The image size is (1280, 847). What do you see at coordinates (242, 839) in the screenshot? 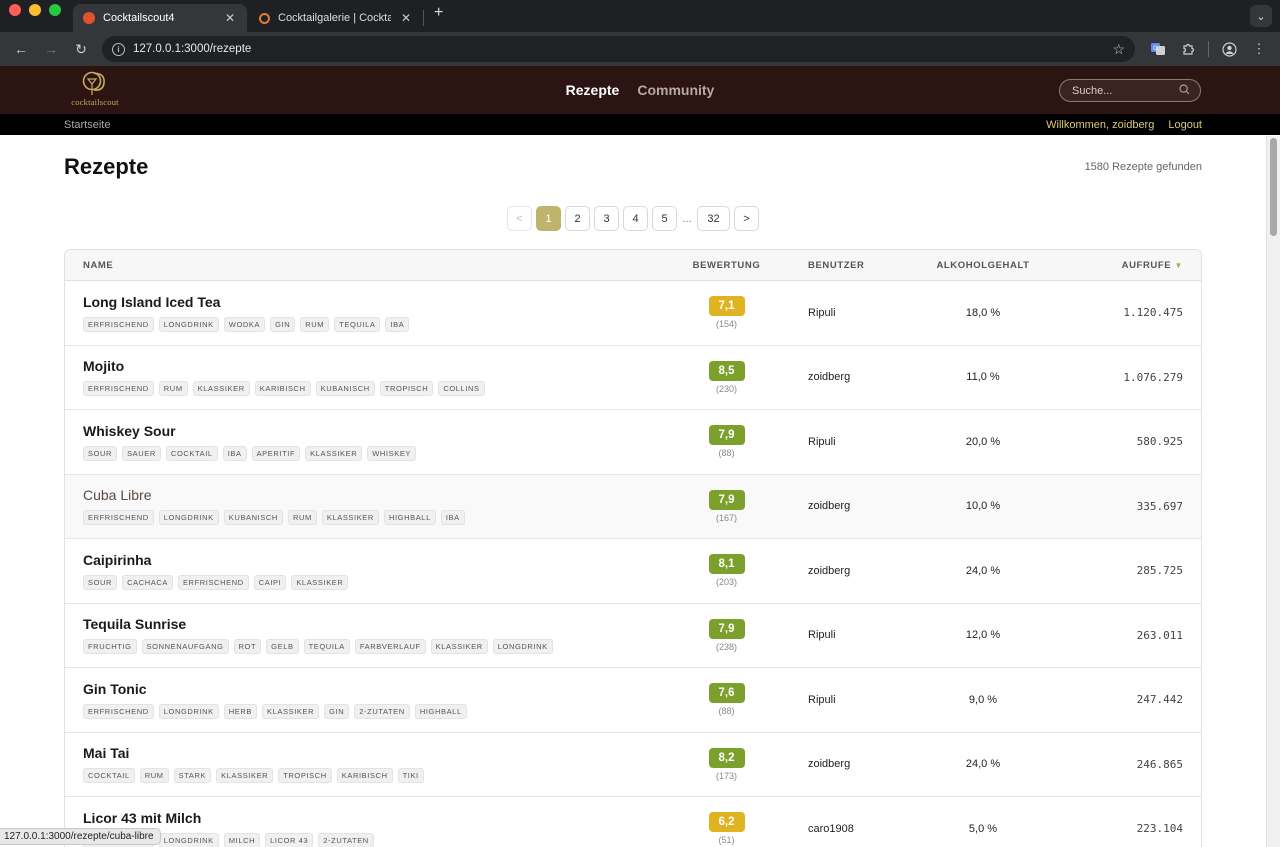
I see `recipe-tag: MILCH` at bounding box center [242, 839].